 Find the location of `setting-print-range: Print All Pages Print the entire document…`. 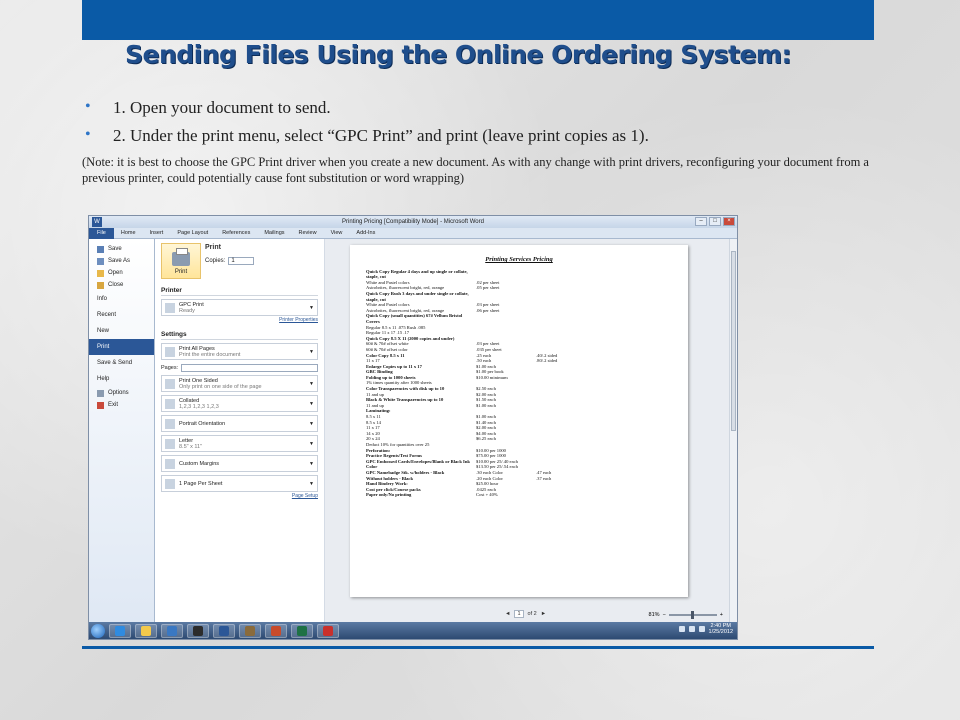

setting-print-range: Print All Pages Print the entire document… is located at coordinates (239, 351).